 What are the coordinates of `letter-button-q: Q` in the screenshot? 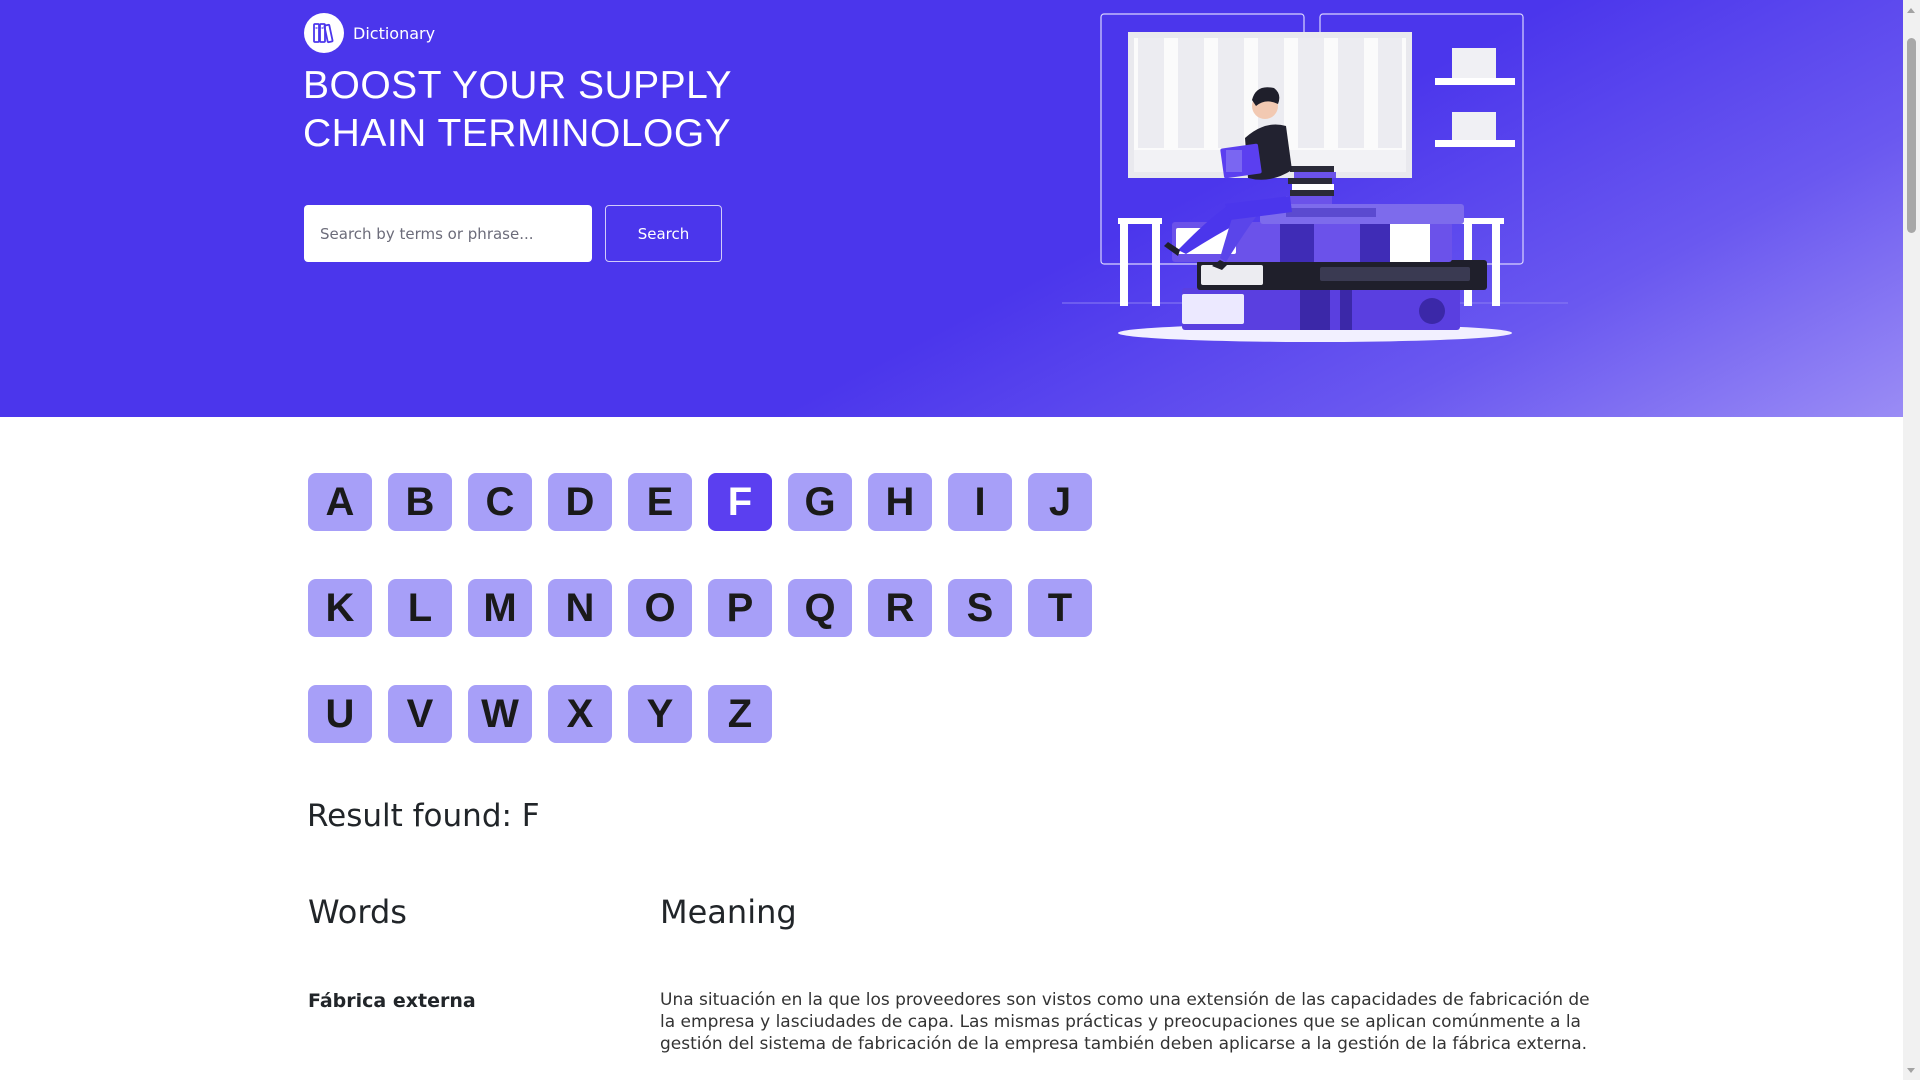 It's located at (820, 608).